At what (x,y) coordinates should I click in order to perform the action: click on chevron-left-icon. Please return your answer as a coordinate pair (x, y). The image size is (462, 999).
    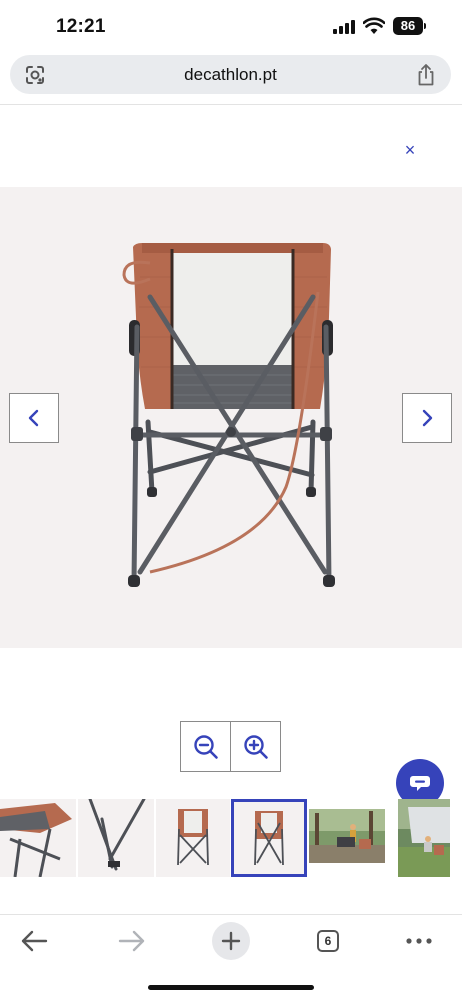
    Looking at the image, I should click on (33, 418).